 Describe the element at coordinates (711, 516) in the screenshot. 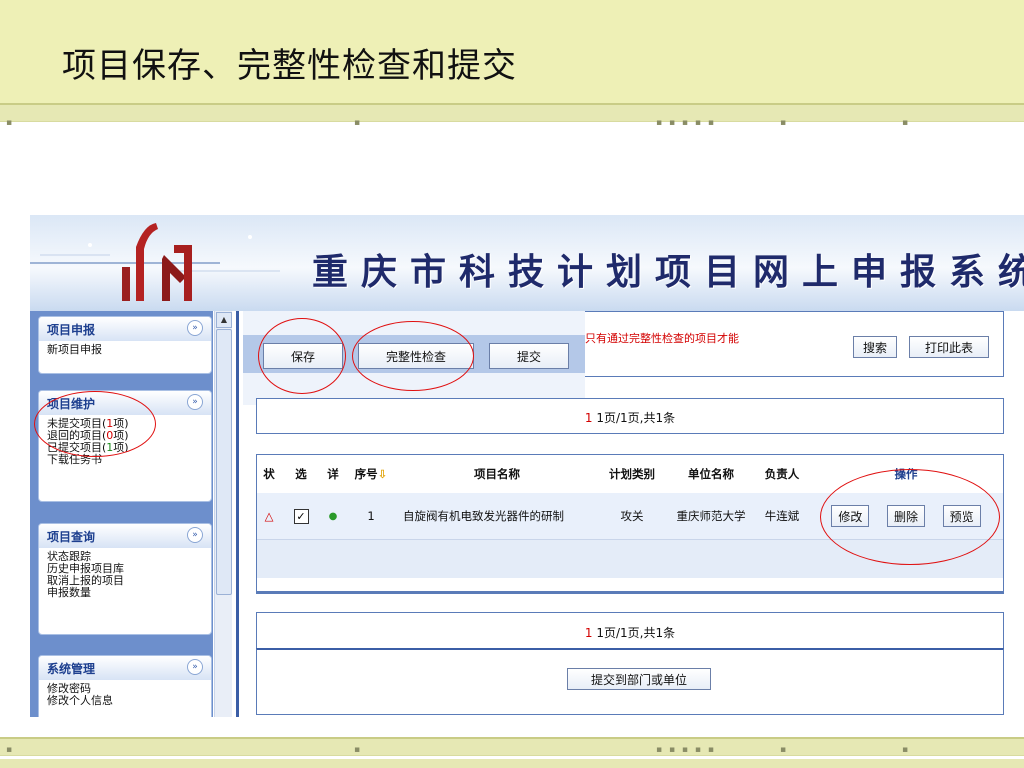

I see `cell-unit: 重庆师范大学` at that location.